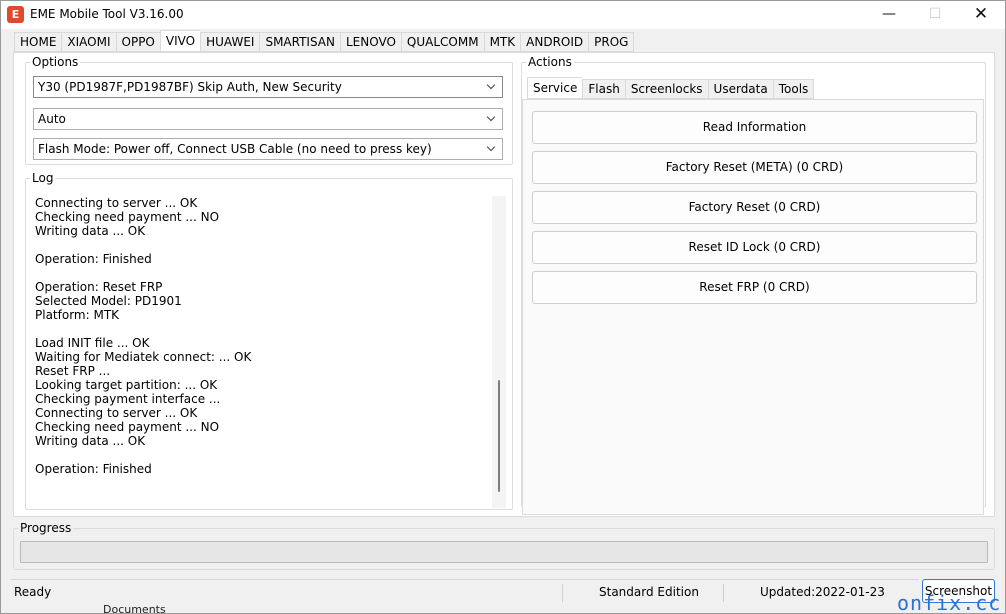 This screenshot has width=1006, height=614. Describe the element at coordinates (649, 592) in the screenshot. I see `edition-label: Standard Edition` at that location.